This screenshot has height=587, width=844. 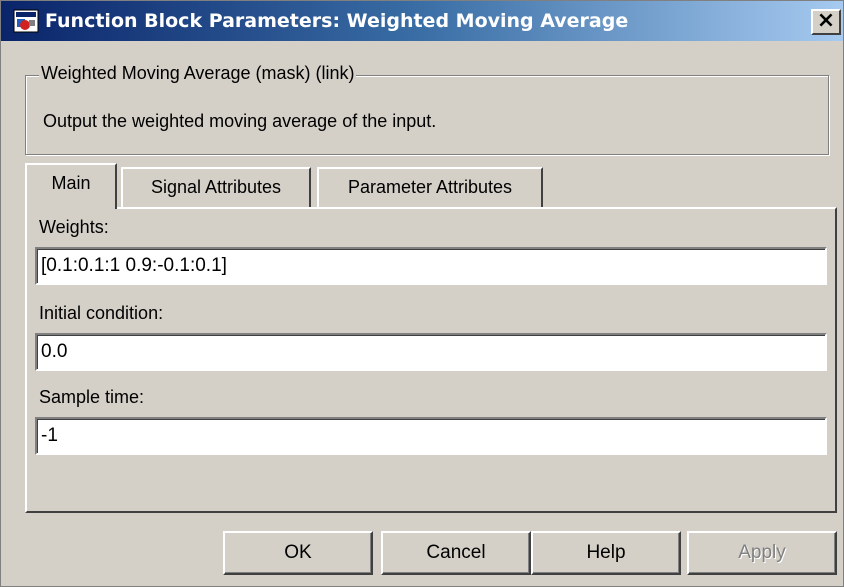 I want to click on tab-main: Main, so click(x=71, y=186).